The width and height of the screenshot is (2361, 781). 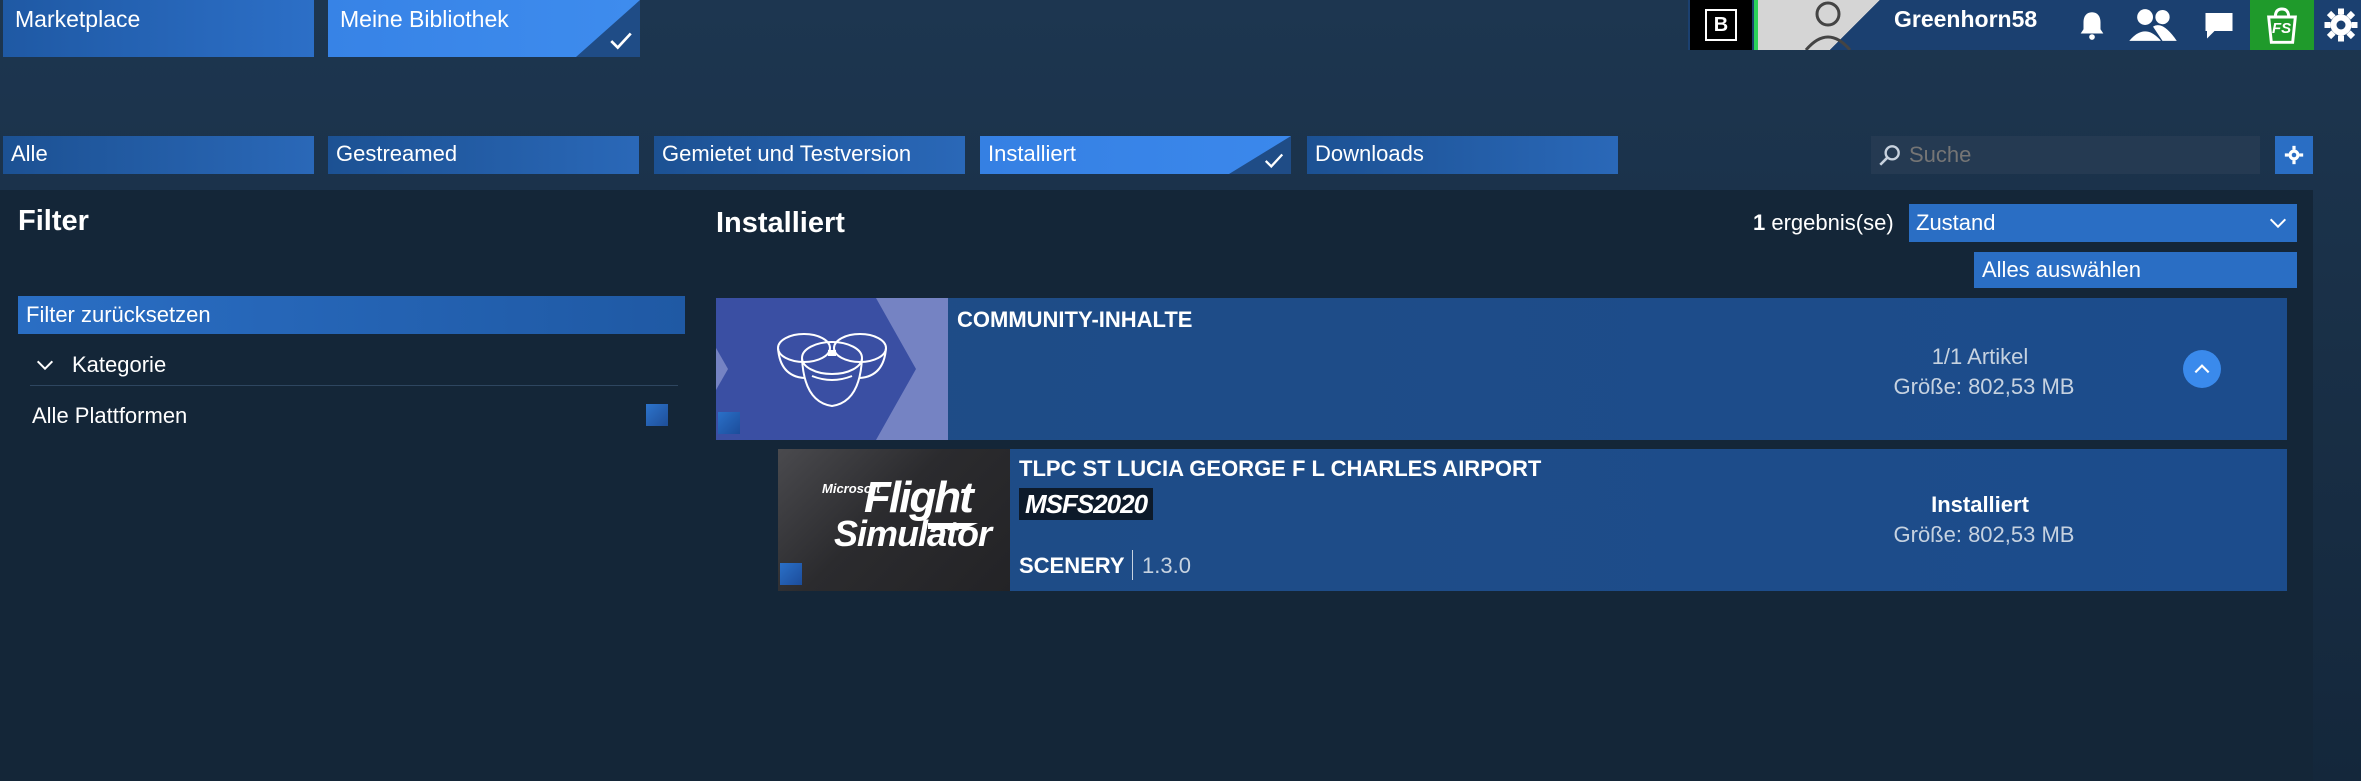 What do you see at coordinates (118, 314) in the screenshot?
I see `filter-reset-label: Filter zurücksetzen` at bounding box center [118, 314].